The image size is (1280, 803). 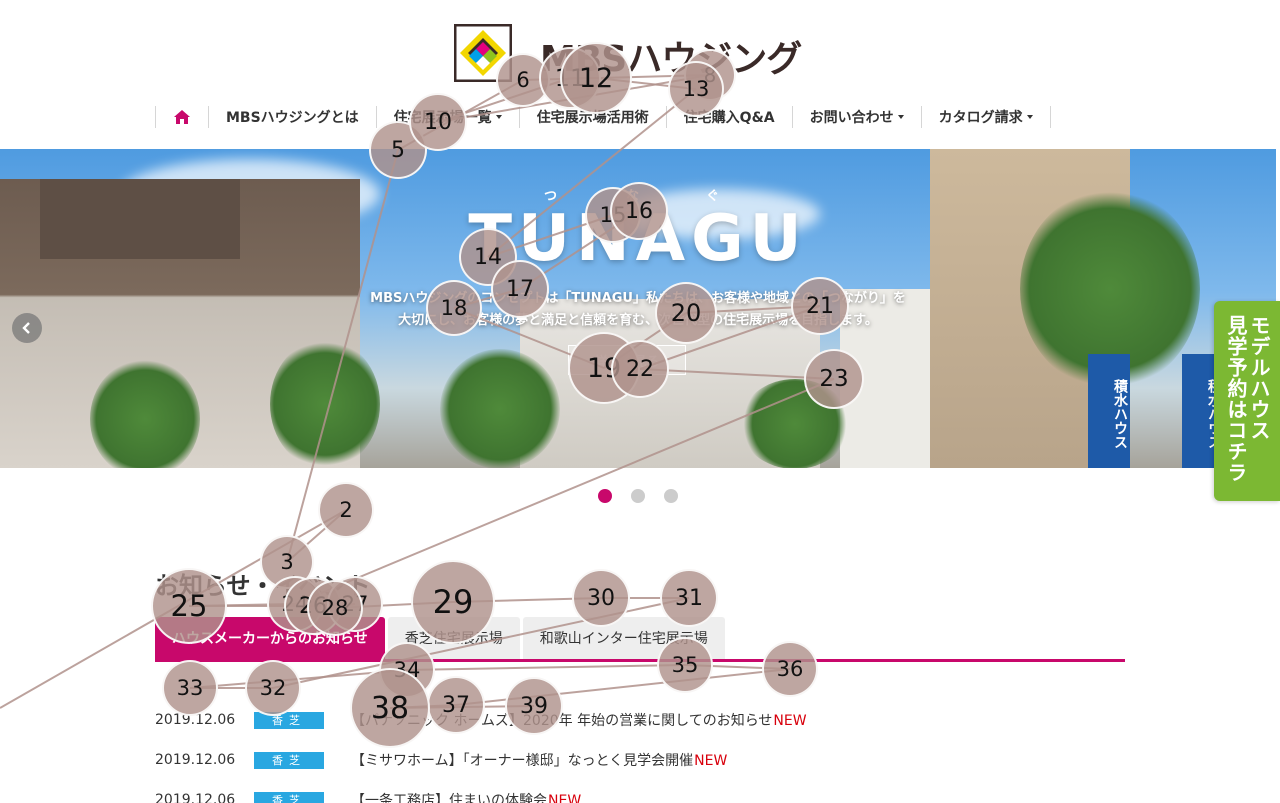 I want to click on nav-tips: 住宅展示場活用術, so click(x=593, y=117).